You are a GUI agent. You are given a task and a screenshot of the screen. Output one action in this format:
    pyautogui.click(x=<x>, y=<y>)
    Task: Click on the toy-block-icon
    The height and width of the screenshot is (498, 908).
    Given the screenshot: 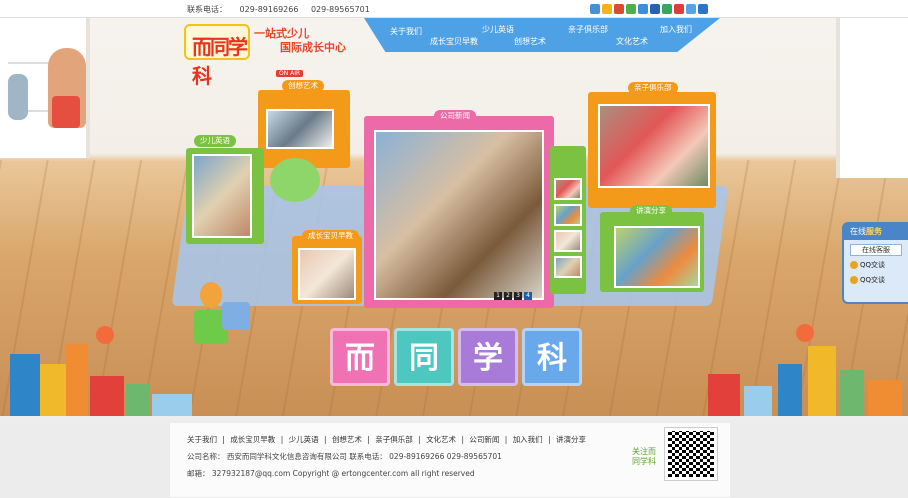 What is the action you would take?
    pyautogui.click(x=236, y=316)
    